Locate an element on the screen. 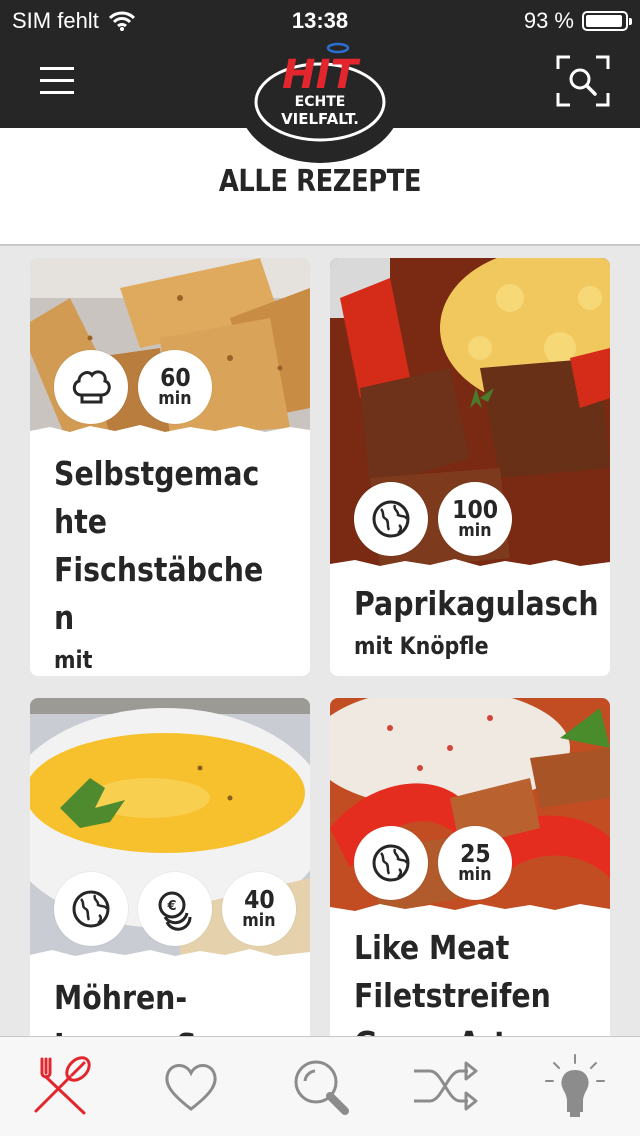 The width and height of the screenshot is (640, 1136). svg-text: VIELFALT. is located at coordinates (320, 119).